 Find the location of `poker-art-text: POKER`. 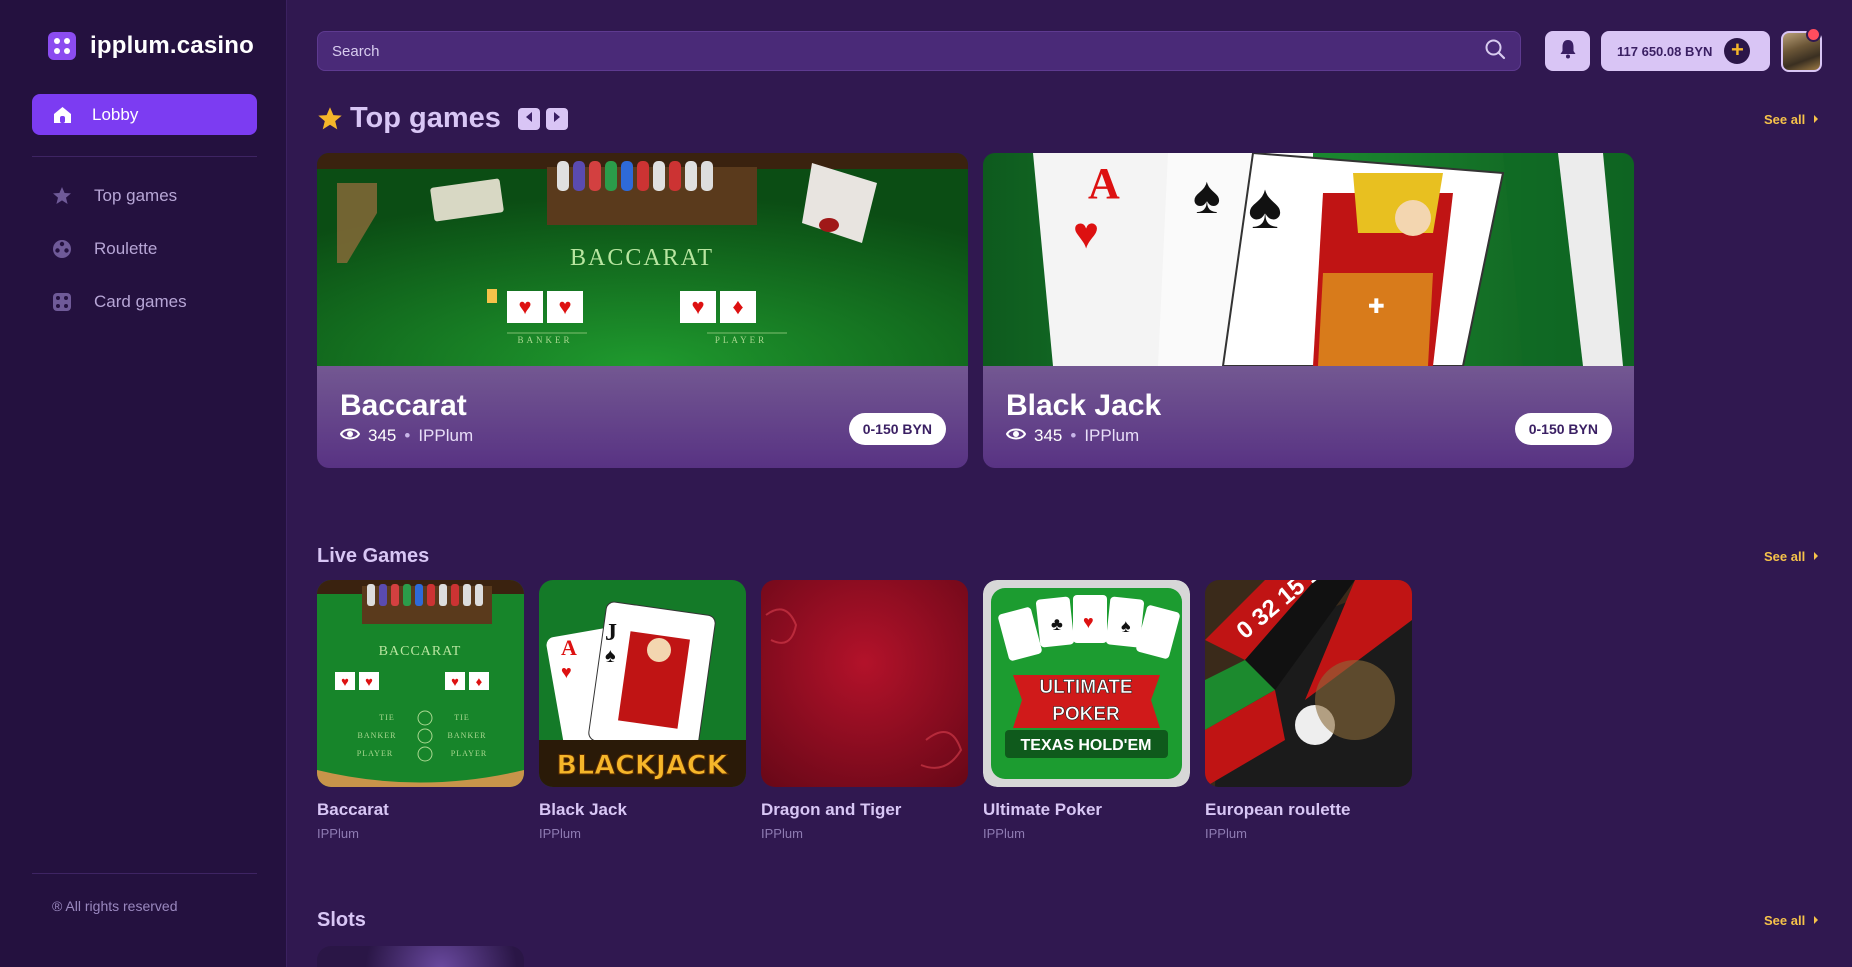

poker-art-text: POKER is located at coordinates (1086, 714).